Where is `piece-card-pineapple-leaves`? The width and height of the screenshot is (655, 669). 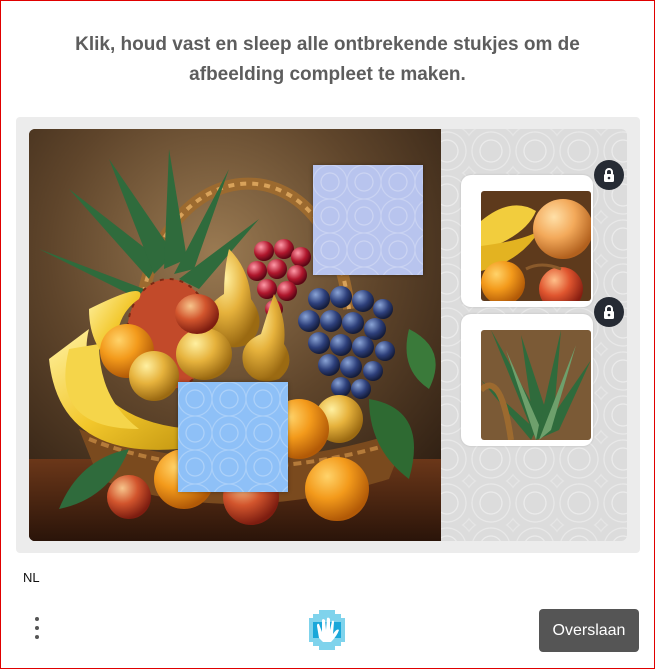
piece-card-pineapple-leaves is located at coordinates (527, 380).